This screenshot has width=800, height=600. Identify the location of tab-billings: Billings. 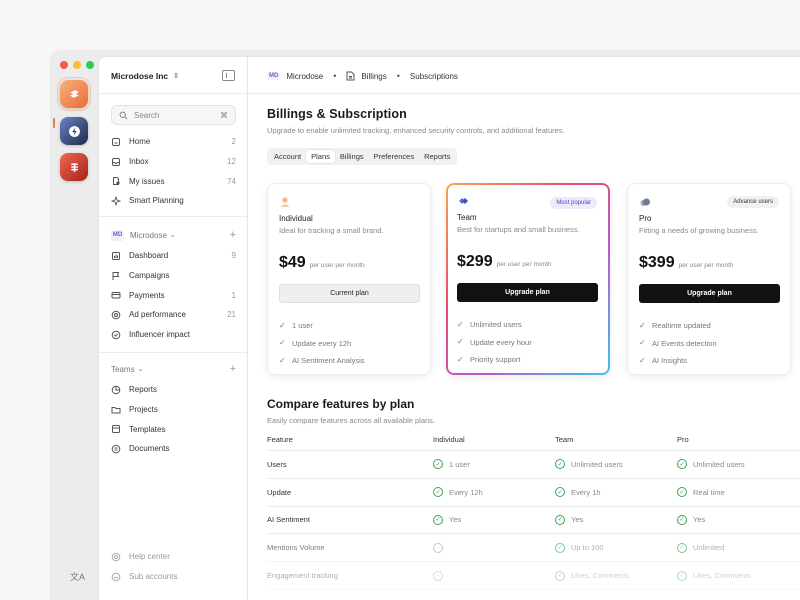
(352, 156).